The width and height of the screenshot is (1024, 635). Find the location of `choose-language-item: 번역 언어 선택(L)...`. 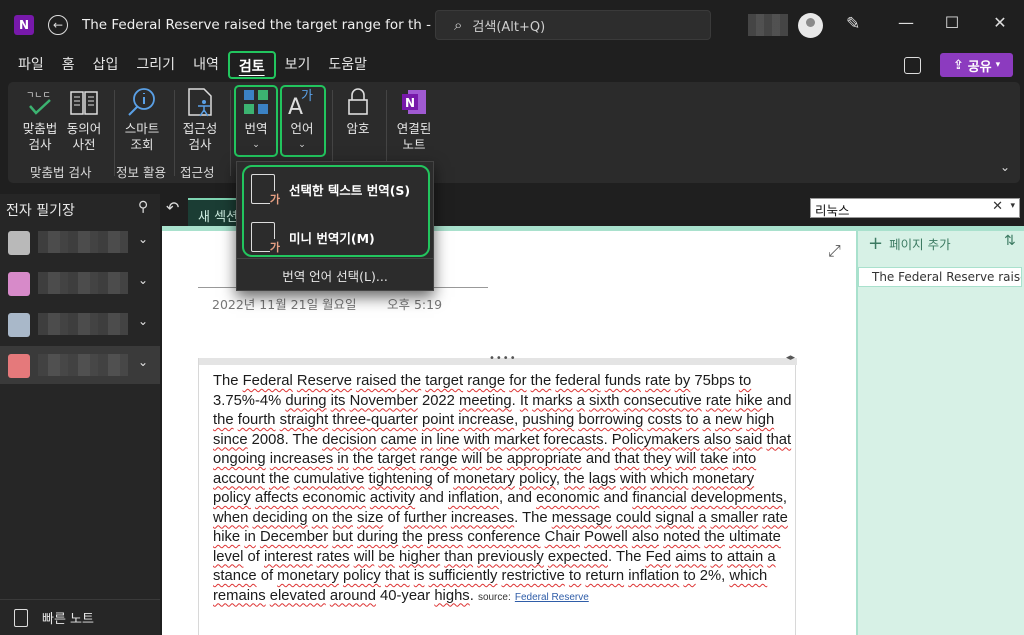

choose-language-item: 번역 언어 선택(L)... is located at coordinates (335, 275).